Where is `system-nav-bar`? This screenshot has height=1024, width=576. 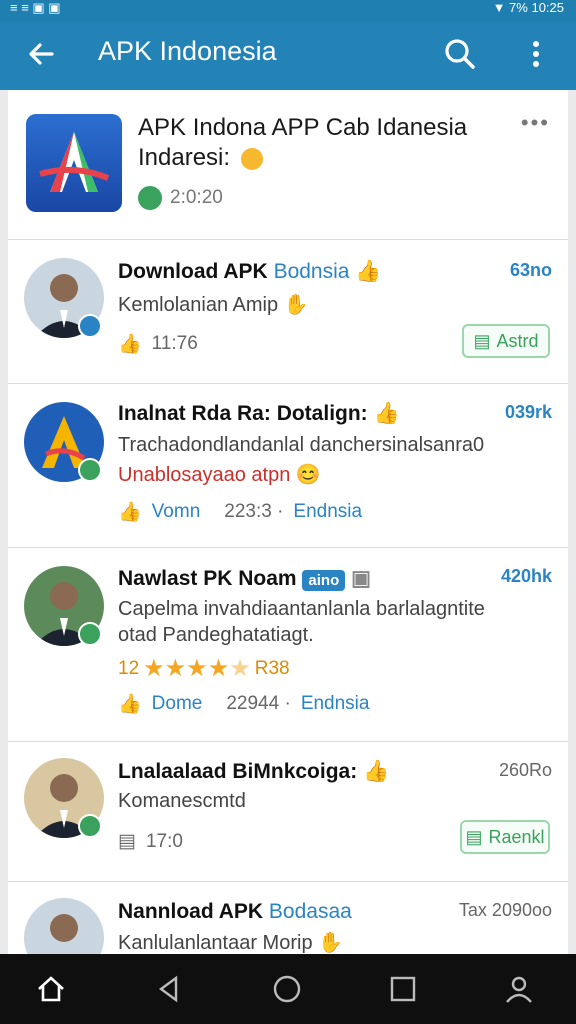 system-nav-bar is located at coordinates (288, 989).